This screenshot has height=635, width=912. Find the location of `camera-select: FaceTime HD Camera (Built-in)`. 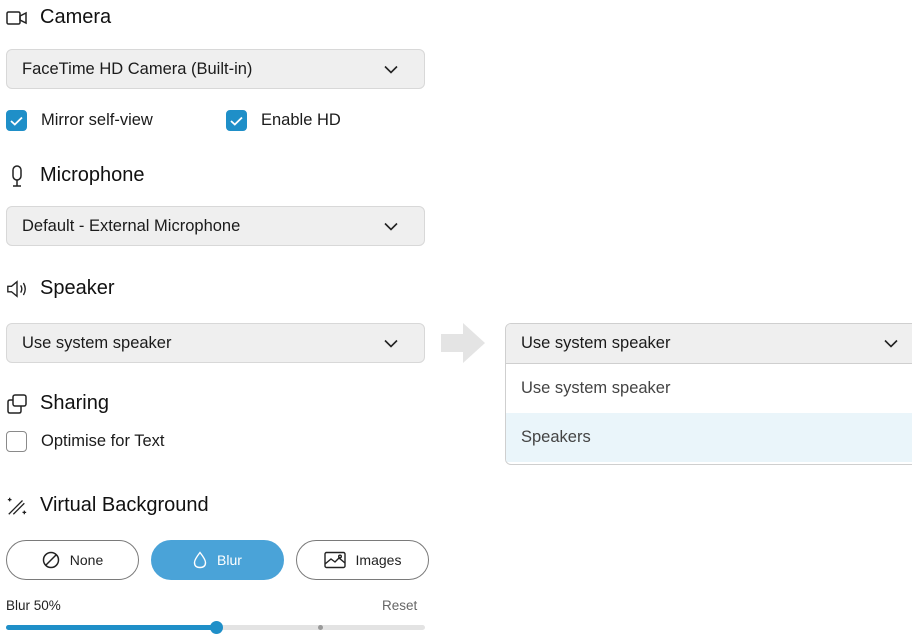

camera-select: FaceTime HD Camera (Built-in) is located at coordinates (215, 69).